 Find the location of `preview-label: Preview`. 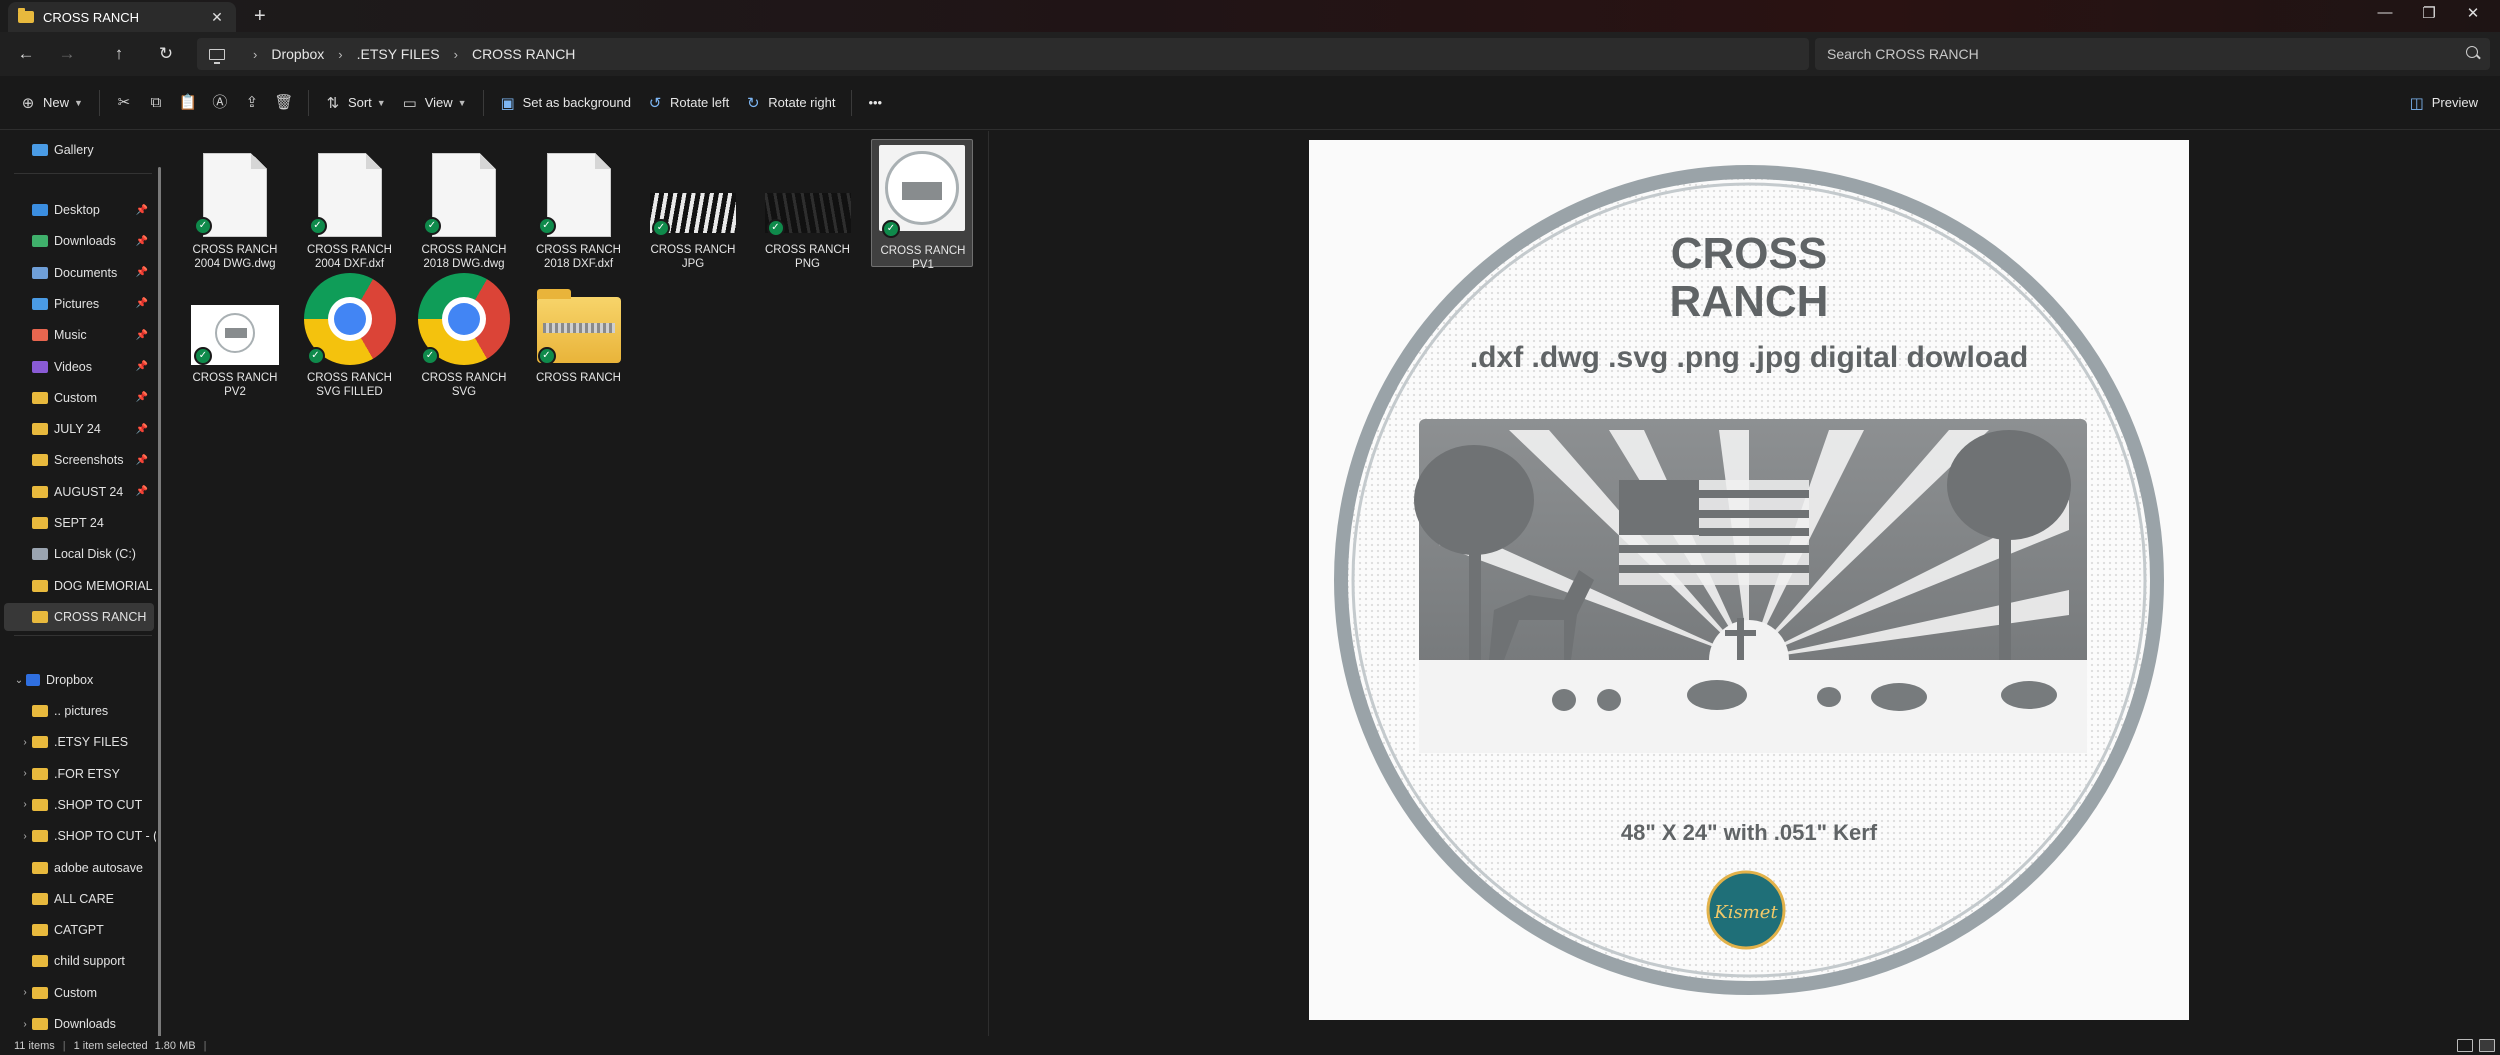

preview-label: Preview is located at coordinates (2454, 102).